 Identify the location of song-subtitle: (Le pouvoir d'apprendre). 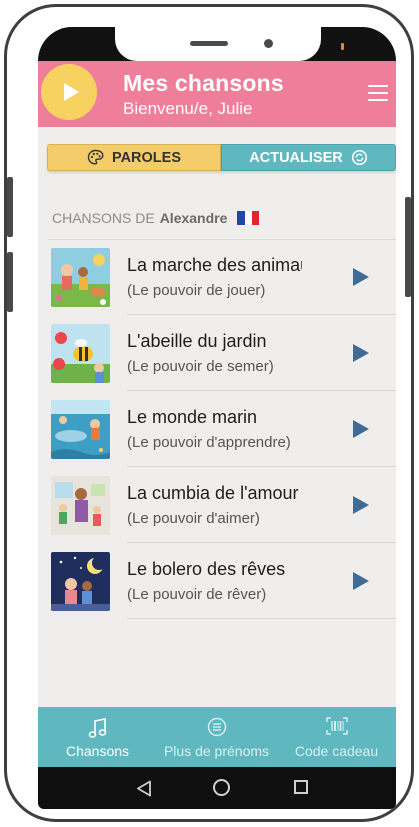
(209, 442).